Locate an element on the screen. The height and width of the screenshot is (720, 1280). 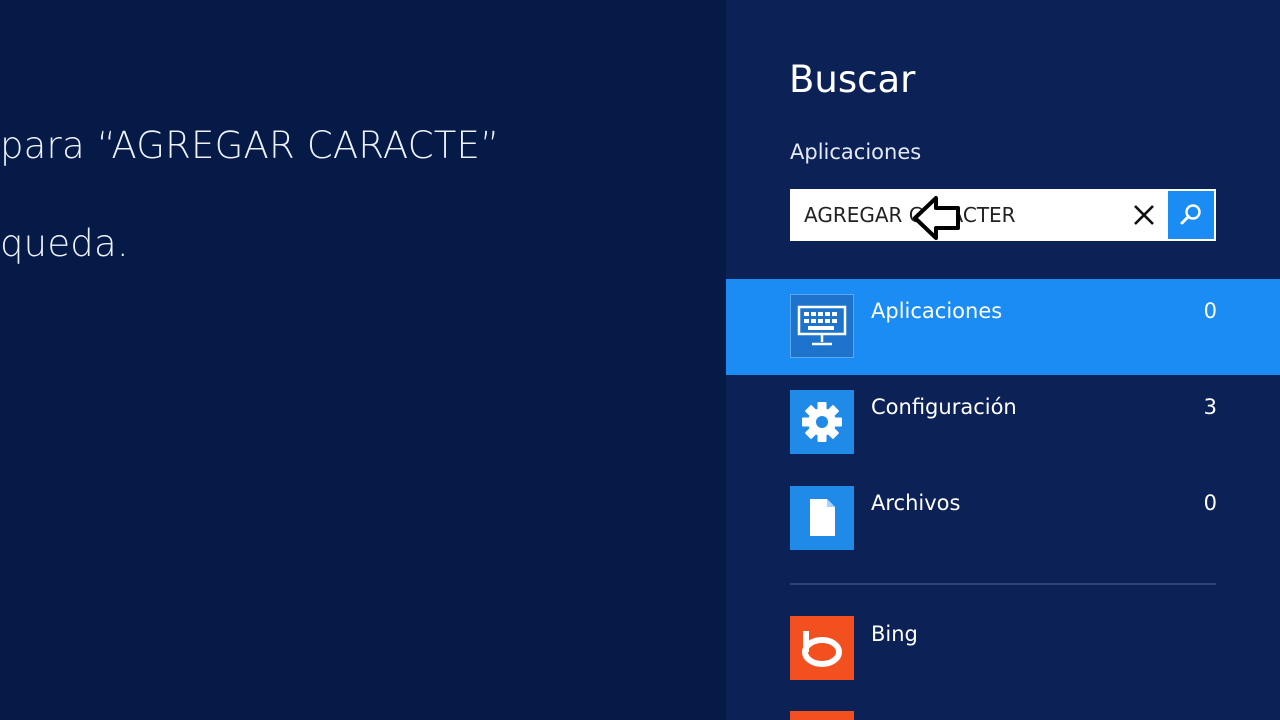
search-box is located at coordinates (1003, 215).